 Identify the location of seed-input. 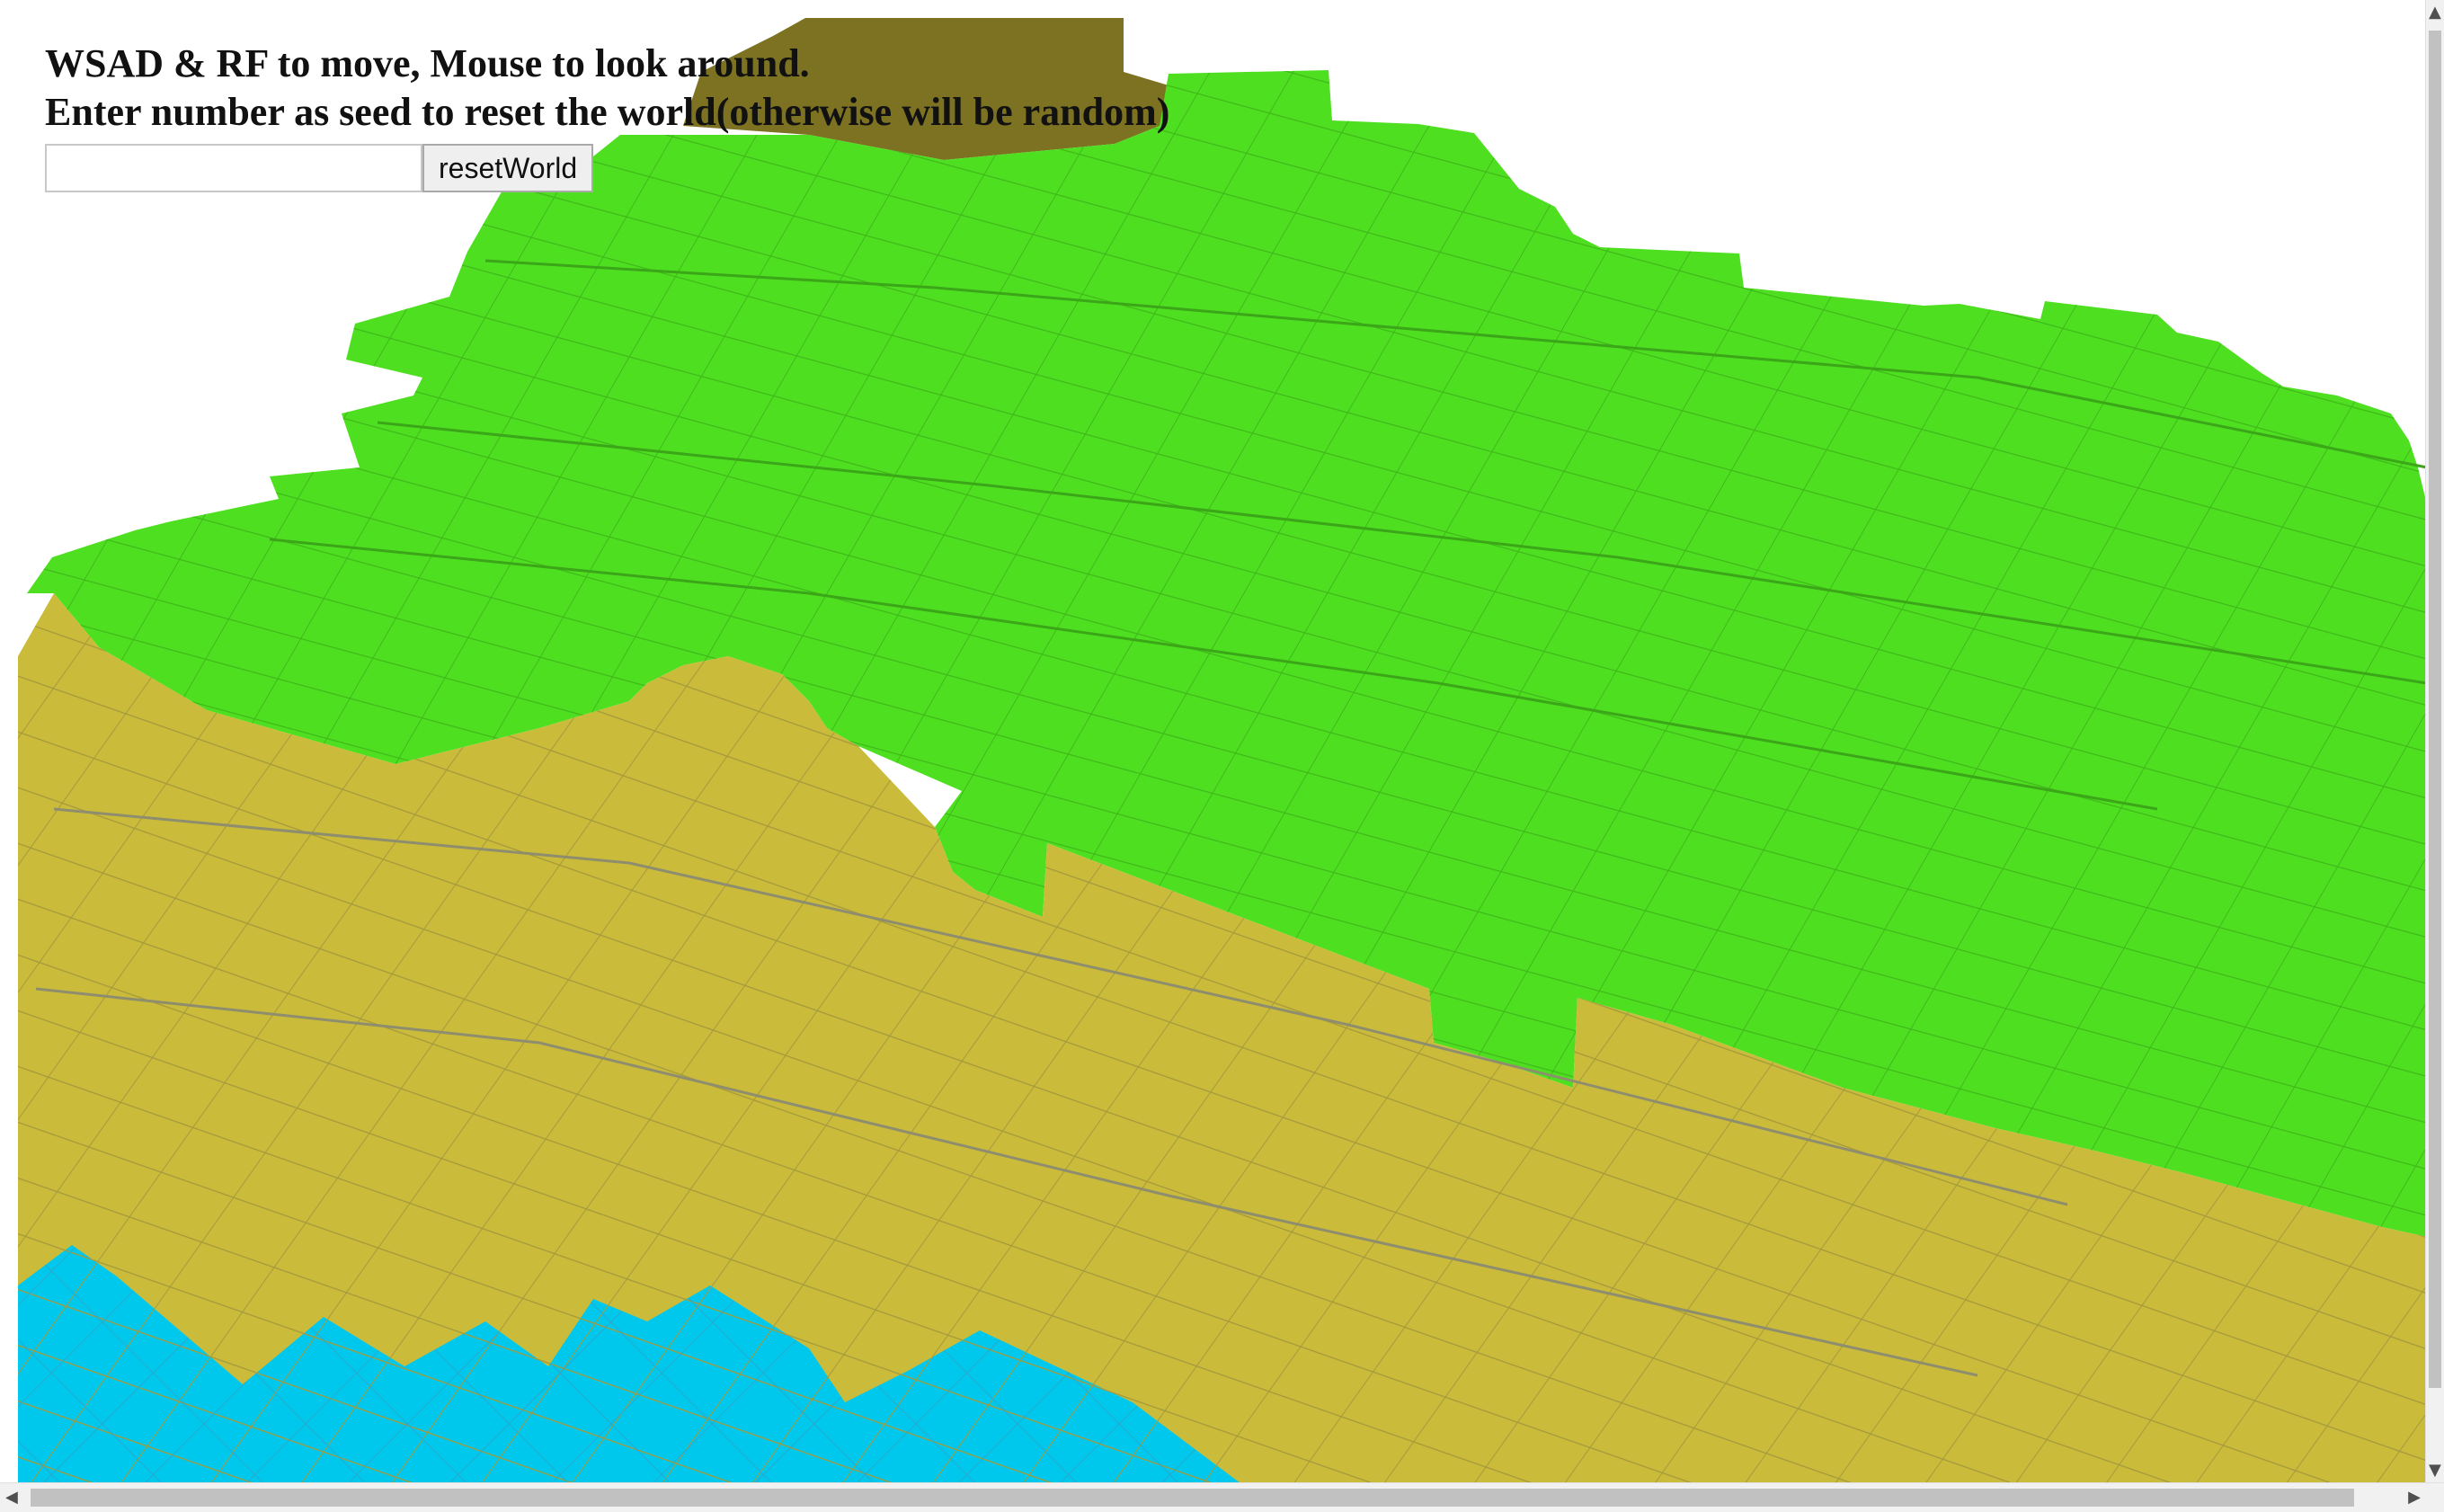
(233, 168).